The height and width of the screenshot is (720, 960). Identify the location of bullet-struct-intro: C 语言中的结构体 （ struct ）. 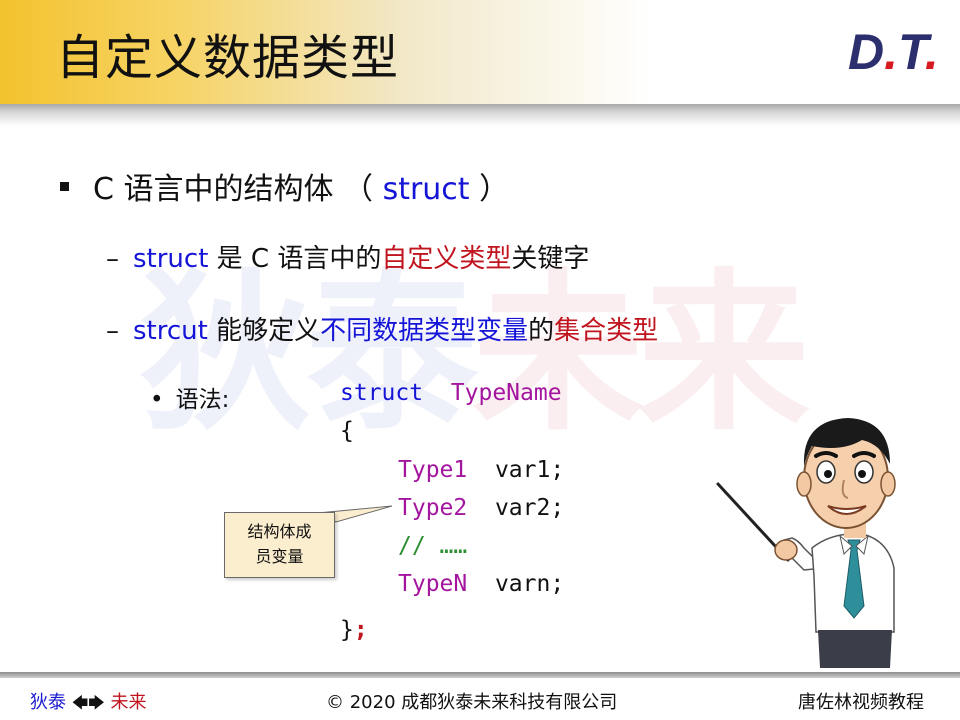
(284, 186).